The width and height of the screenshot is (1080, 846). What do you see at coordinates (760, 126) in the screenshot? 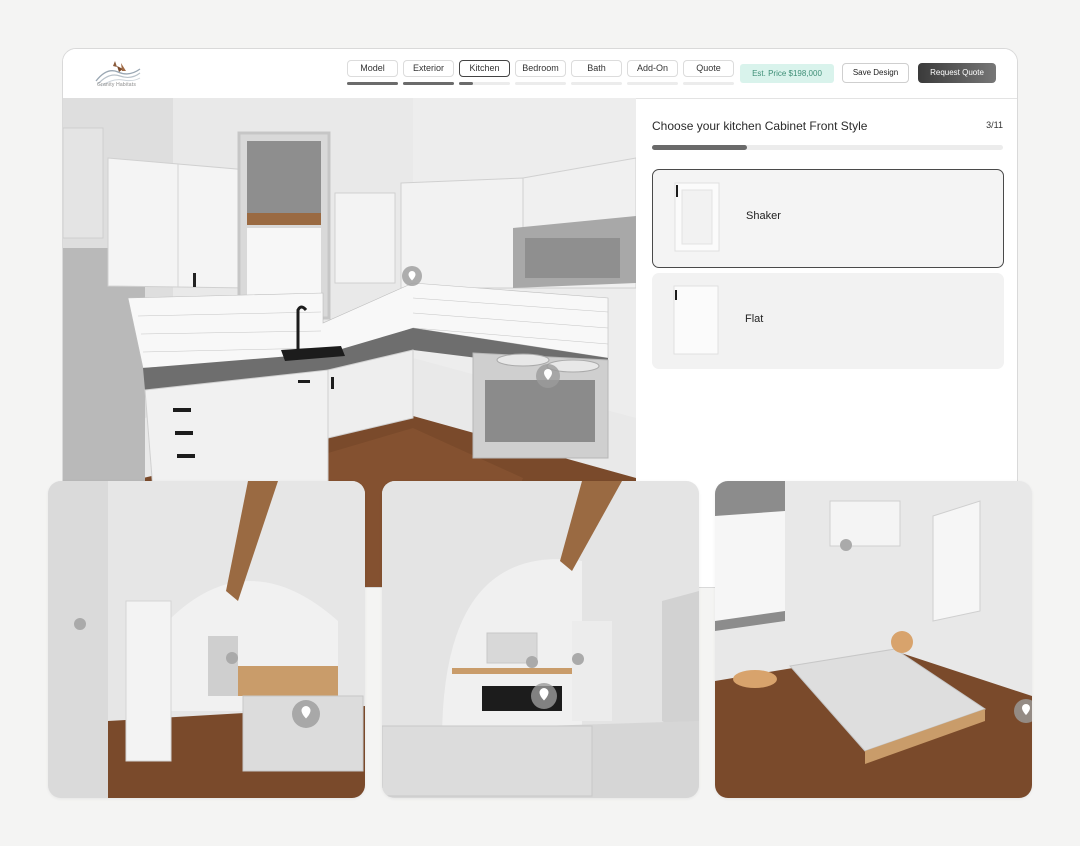
I see `question-title: Choose your kitchen Cabinet Front Style` at bounding box center [760, 126].